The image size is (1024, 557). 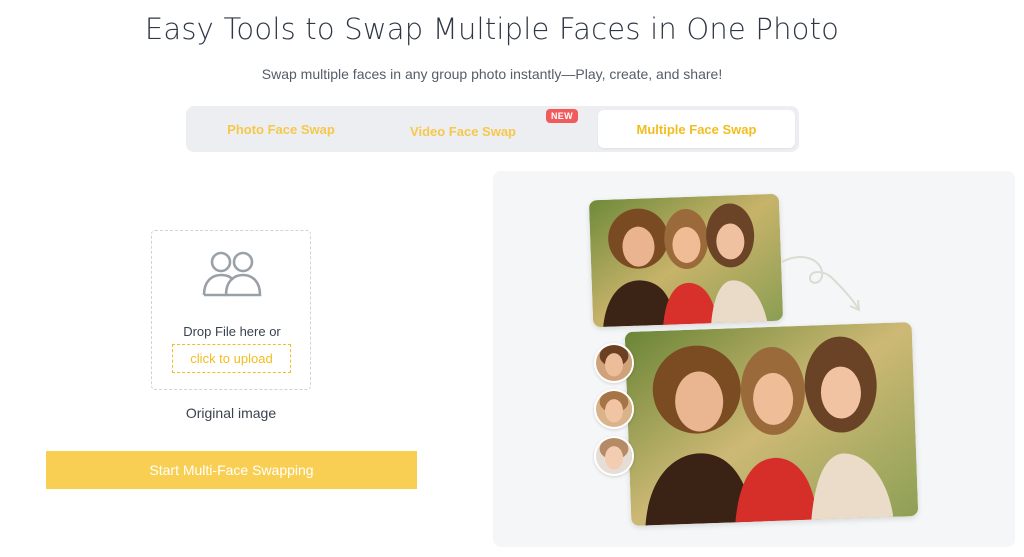 What do you see at coordinates (771, 424) in the screenshot?
I see `swapped-group-photo` at bounding box center [771, 424].